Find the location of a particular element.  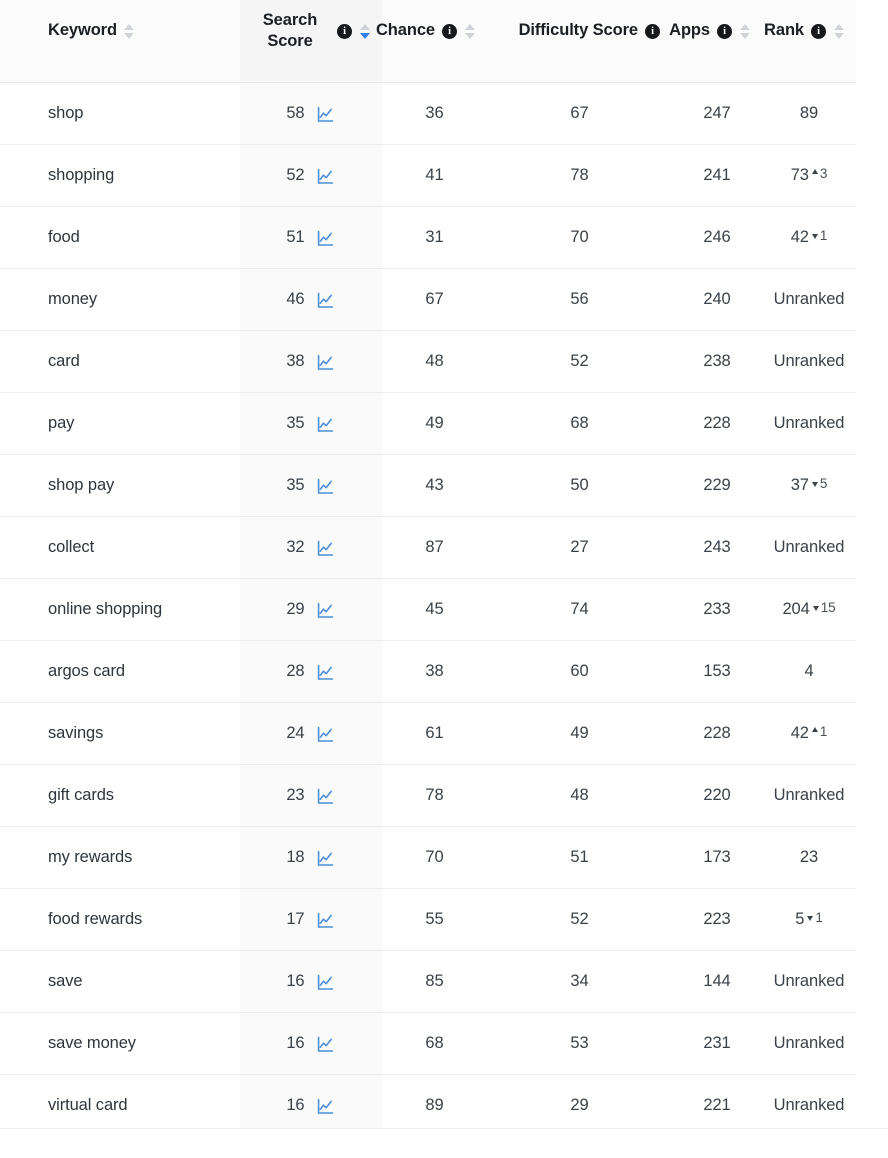

cell-keyword: pay is located at coordinates (120, 423).